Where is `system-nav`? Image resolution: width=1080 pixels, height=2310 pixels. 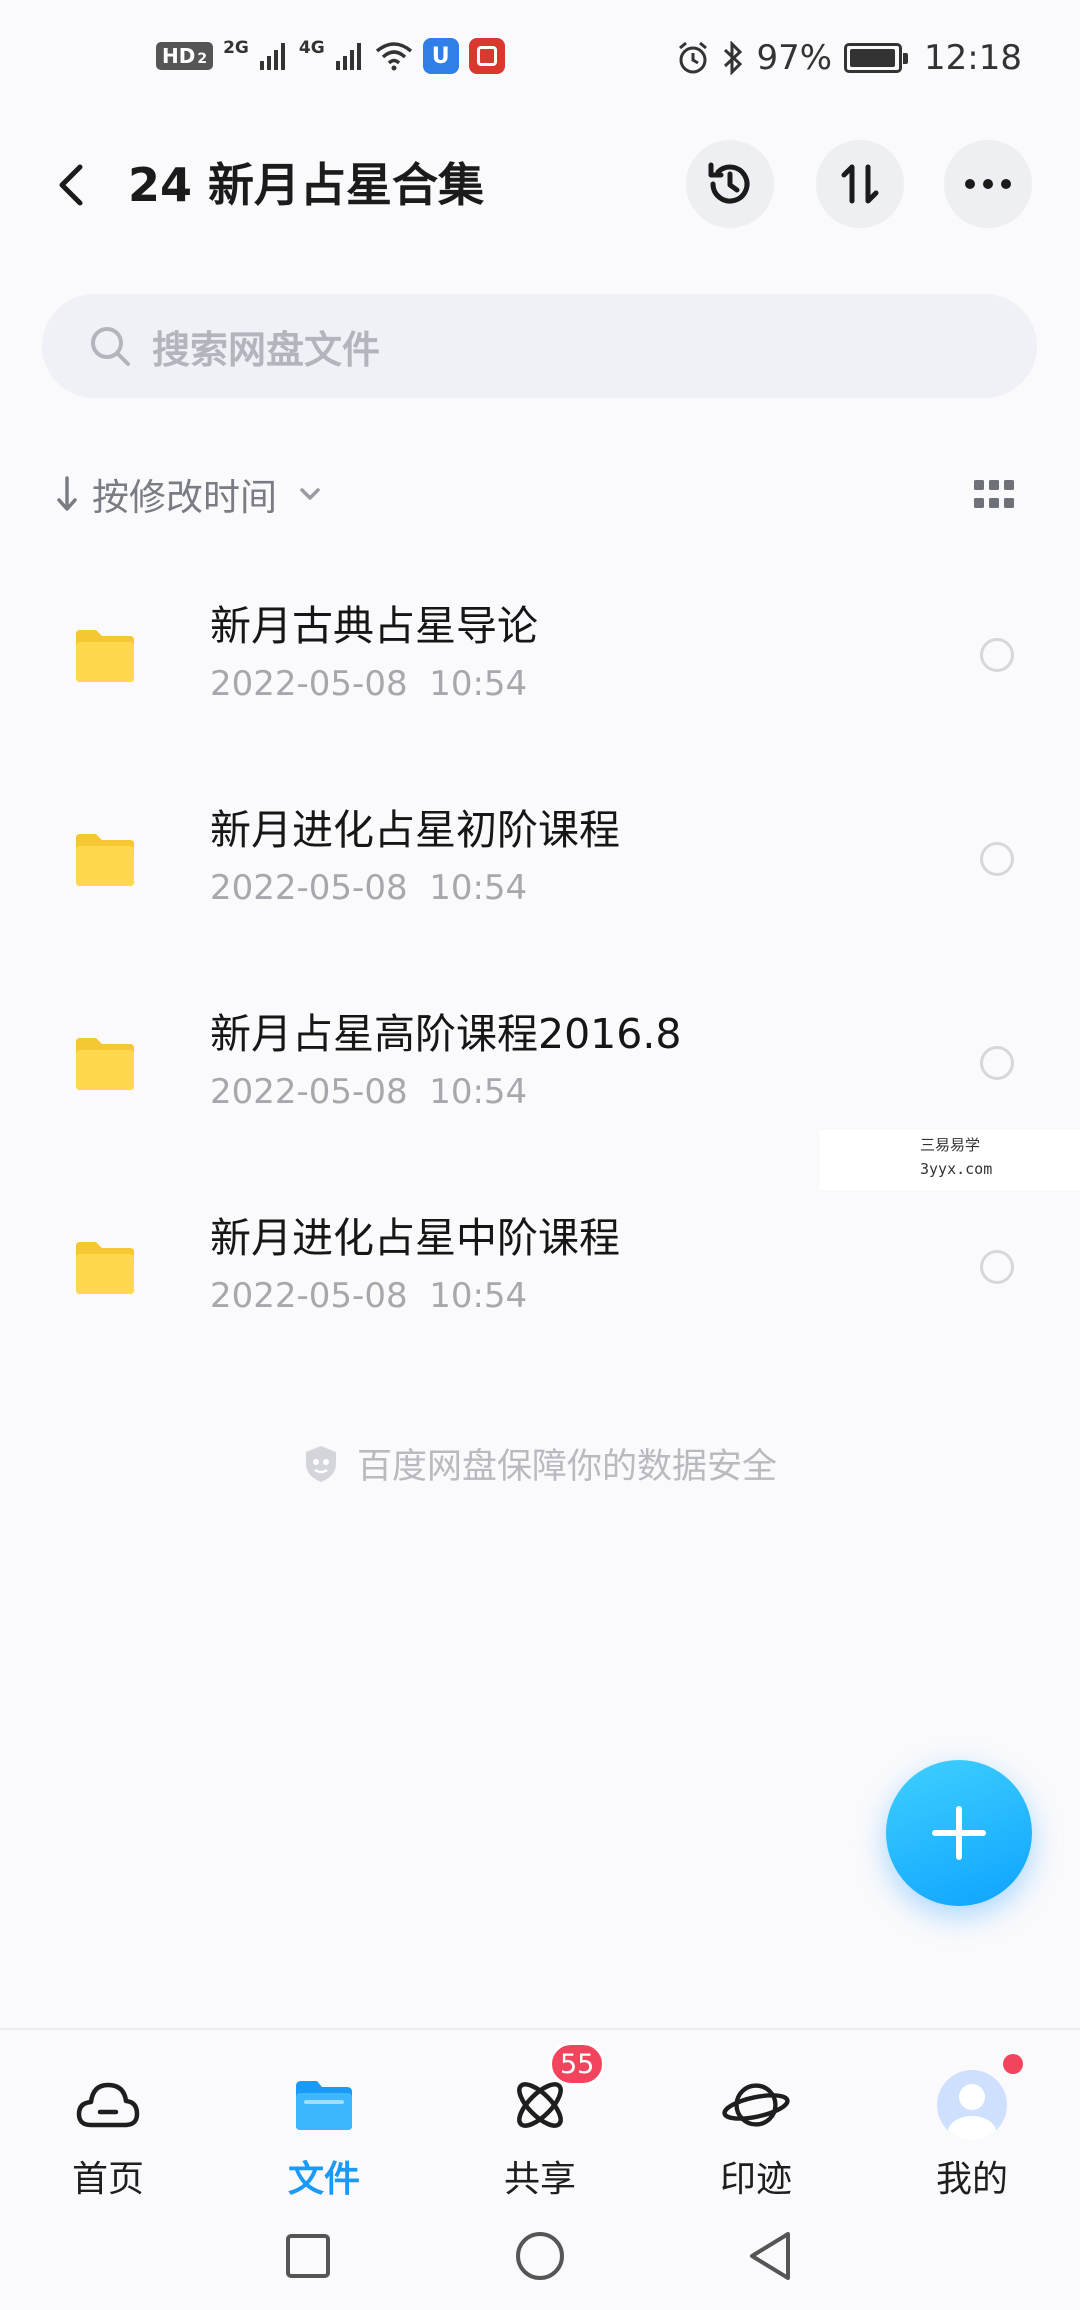
system-nav is located at coordinates (540, 2259).